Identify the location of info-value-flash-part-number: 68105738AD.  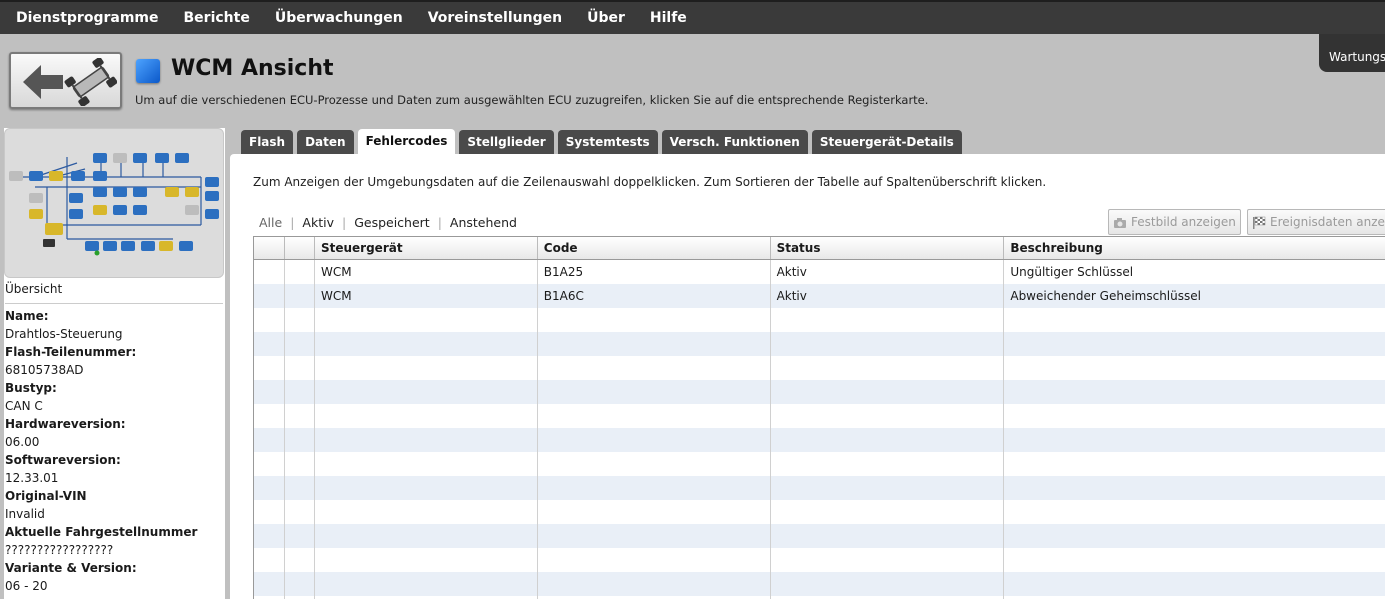
(44, 370).